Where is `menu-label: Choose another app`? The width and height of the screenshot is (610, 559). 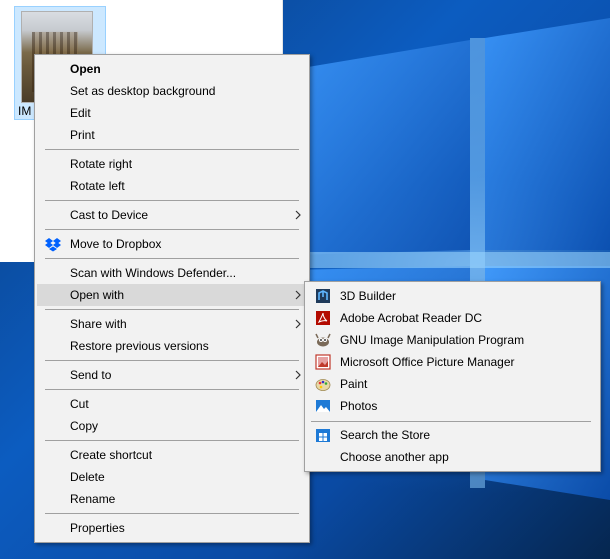 menu-label: Choose another app is located at coordinates (394, 457).